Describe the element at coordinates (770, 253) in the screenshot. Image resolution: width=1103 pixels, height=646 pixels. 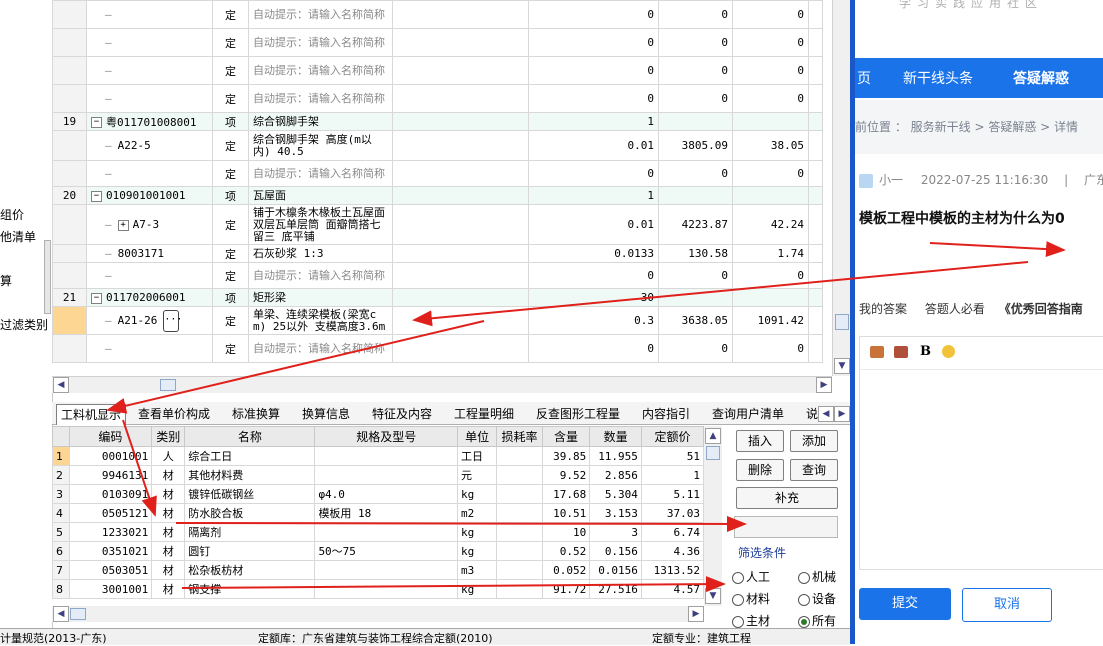
I see `total-cell: 1.74` at that location.